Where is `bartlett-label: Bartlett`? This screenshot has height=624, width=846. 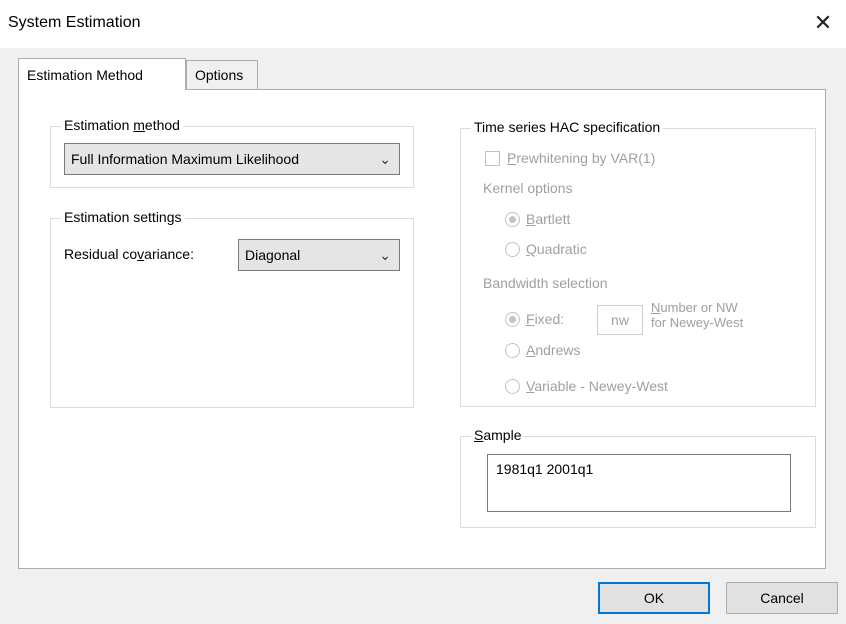
bartlett-label: Bartlett is located at coordinates (548, 219).